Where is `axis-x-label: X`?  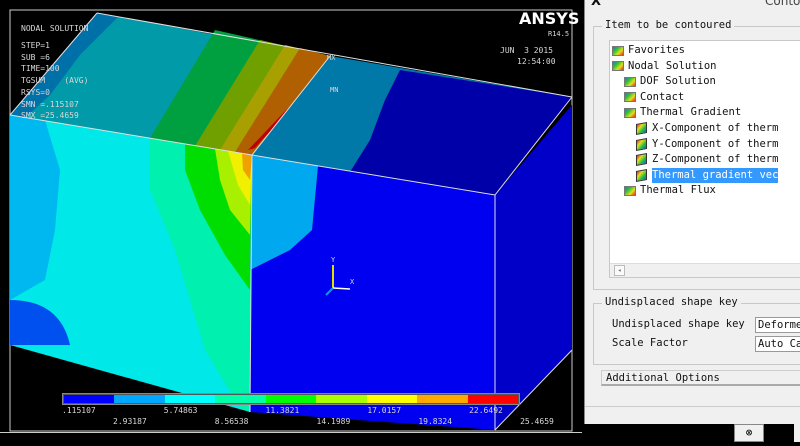
axis-x-label: X is located at coordinates (352, 282).